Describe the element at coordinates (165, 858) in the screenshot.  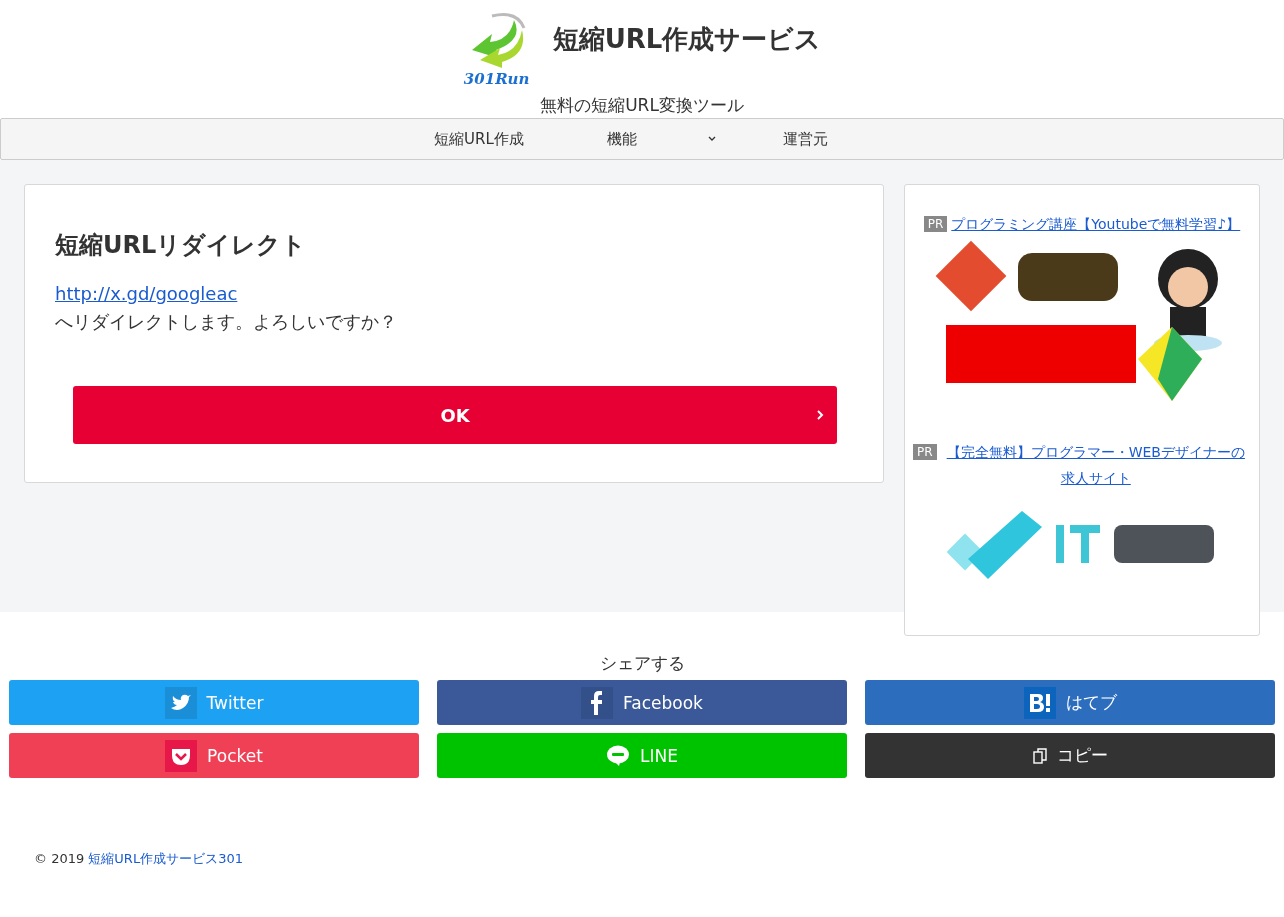
I see `footer-link: 短縮URL作成サービス301` at that location.